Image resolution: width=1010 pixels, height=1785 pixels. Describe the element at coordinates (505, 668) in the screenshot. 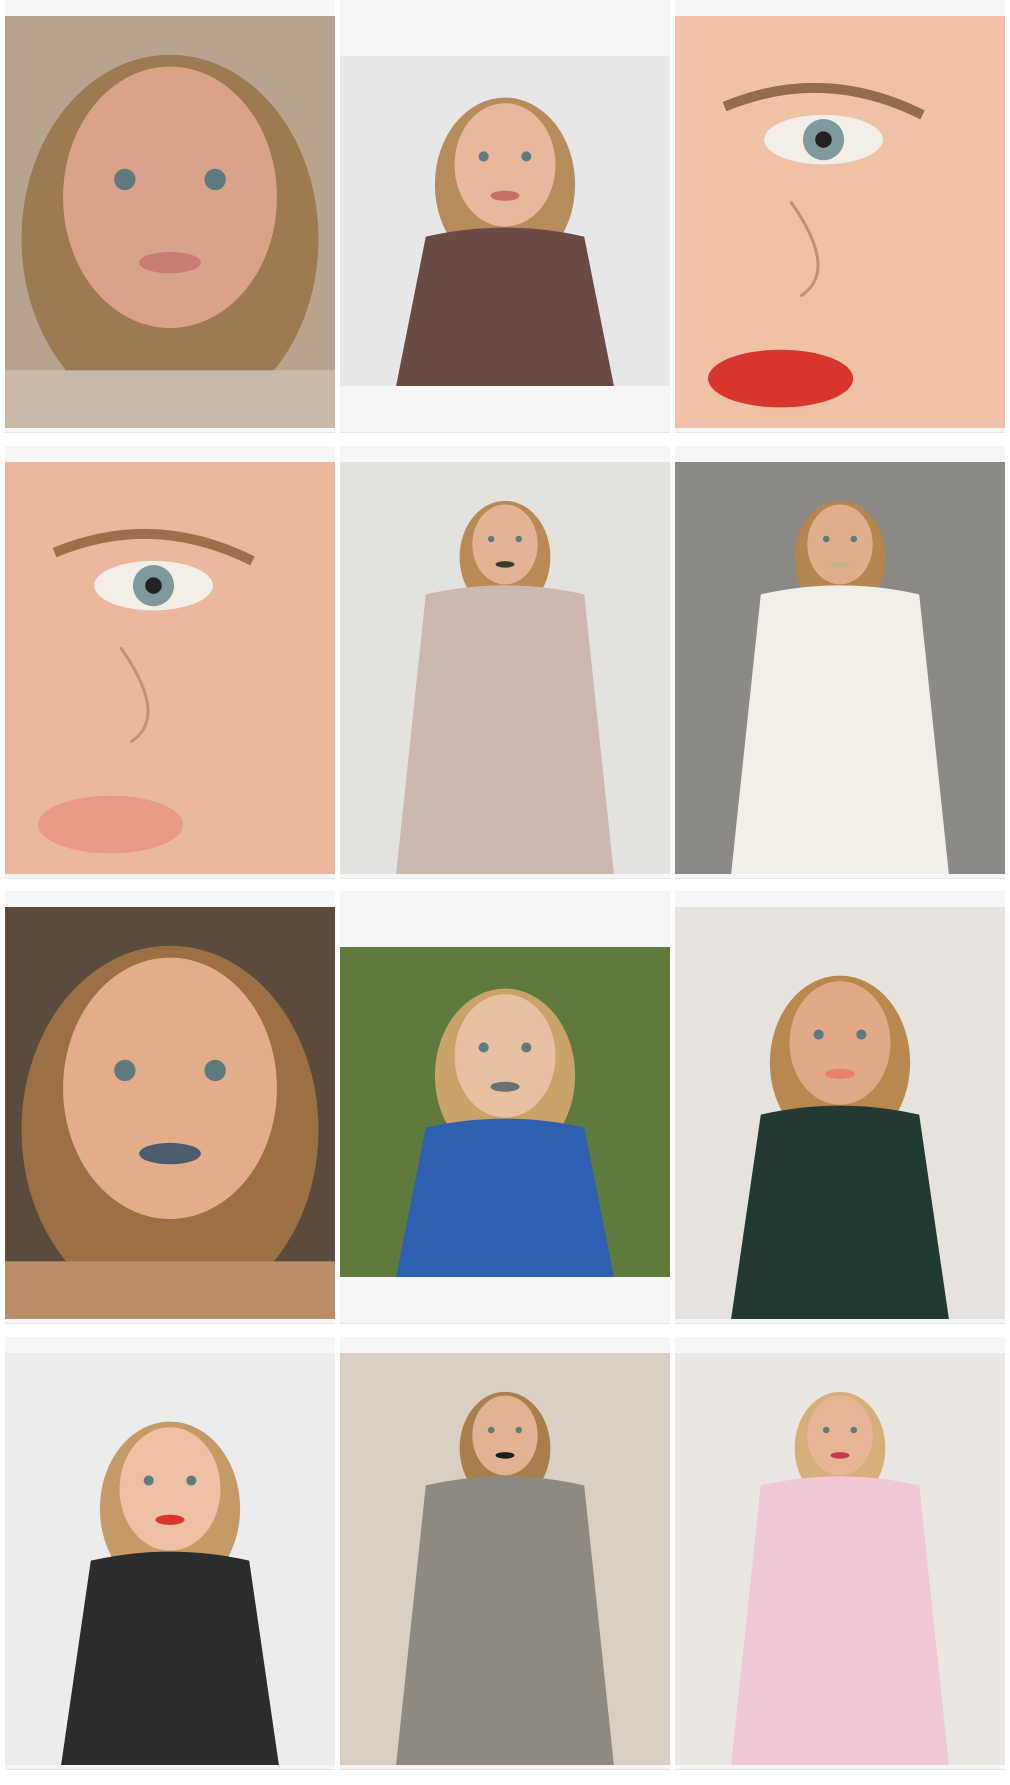

I see `photo-cafe-blouse-coffee` at that location.